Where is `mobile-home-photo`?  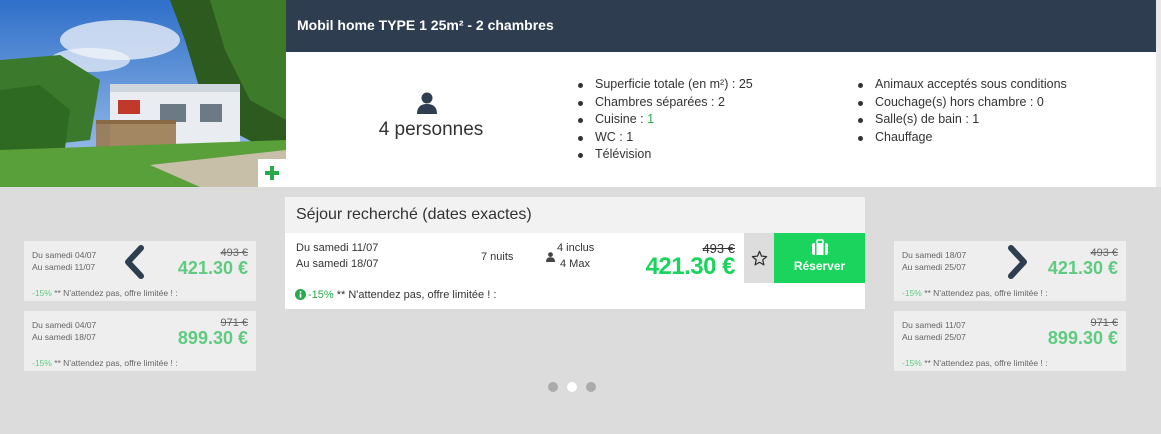
mobile-home-photo is located at coordinates (143, 93).